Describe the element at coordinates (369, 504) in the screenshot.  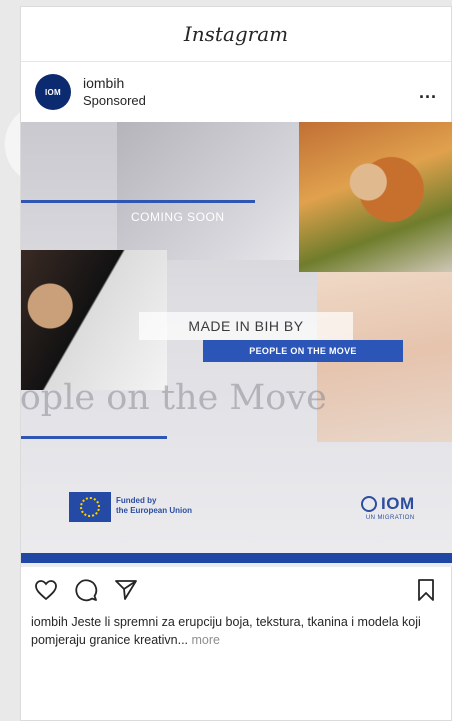
I see `globe-icon` at that location.